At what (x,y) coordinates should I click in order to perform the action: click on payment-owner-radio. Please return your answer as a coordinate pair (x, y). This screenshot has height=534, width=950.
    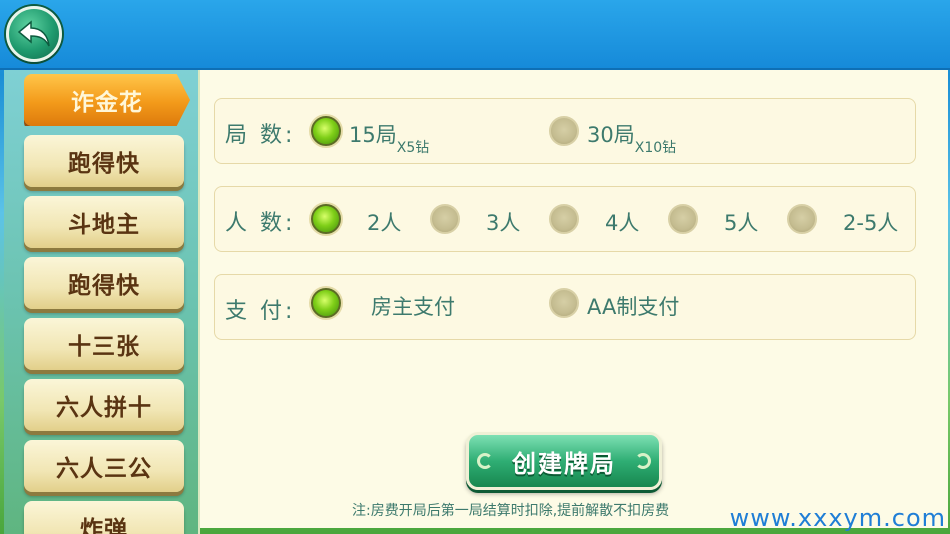
    Looking at the image, I should click on (326, 303).